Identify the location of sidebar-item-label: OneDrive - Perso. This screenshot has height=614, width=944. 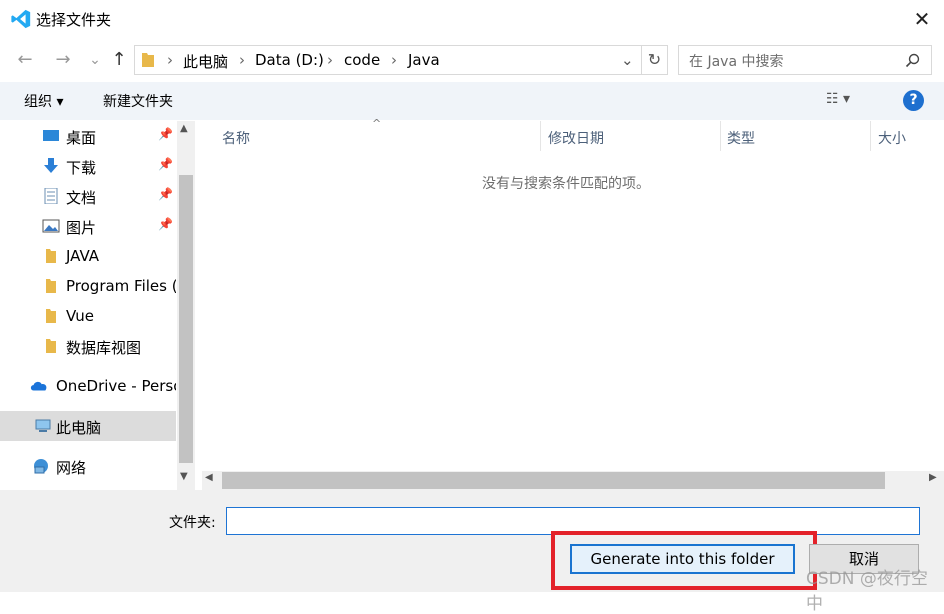
(116, 386).